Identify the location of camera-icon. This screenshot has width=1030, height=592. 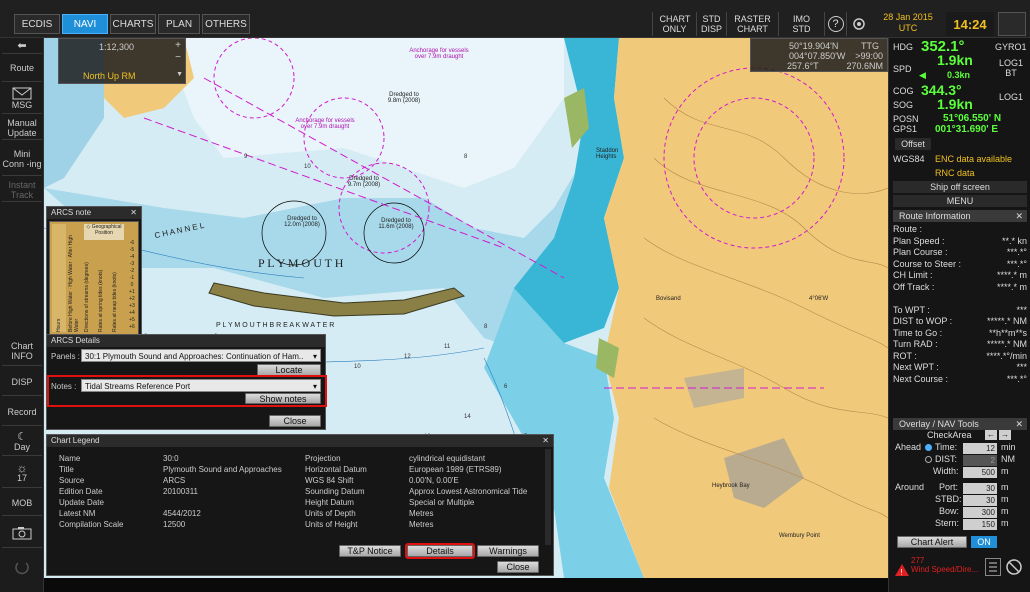
(22, 533).